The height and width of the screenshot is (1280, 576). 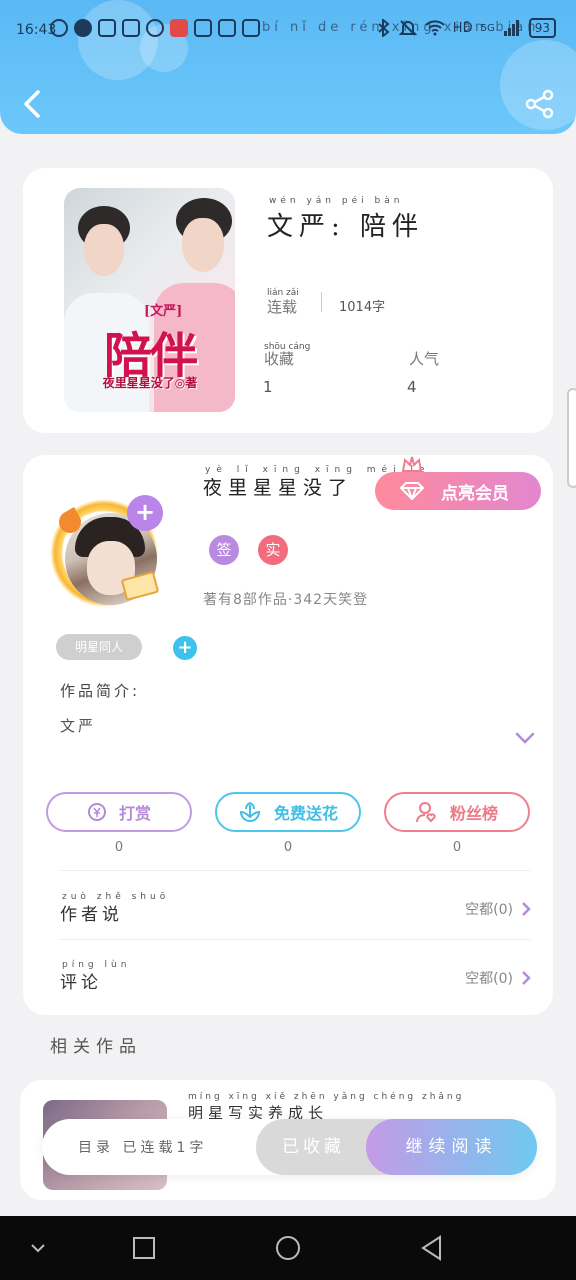 I want to click on author-says-count: 空都(0), so click(x=489, y=910).